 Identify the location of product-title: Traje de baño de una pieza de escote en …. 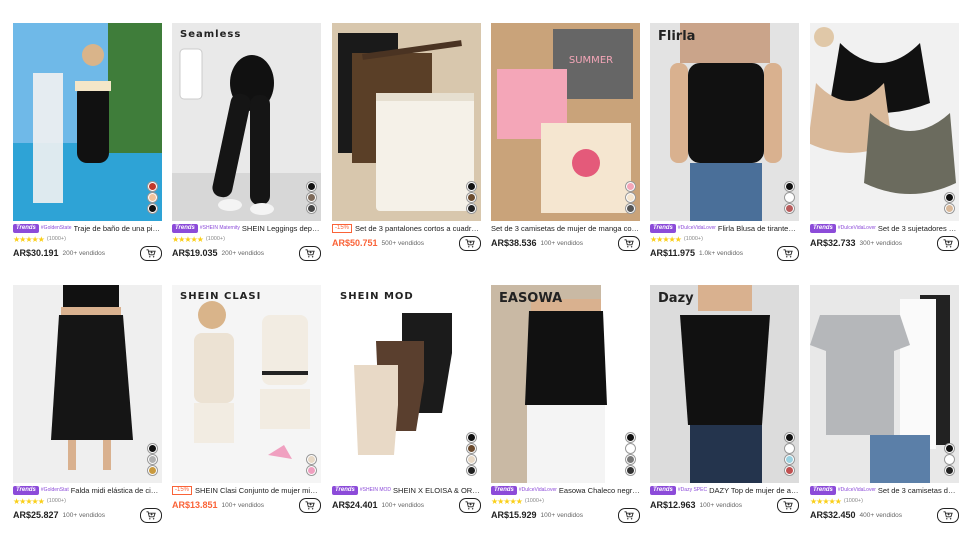
(118, 228).